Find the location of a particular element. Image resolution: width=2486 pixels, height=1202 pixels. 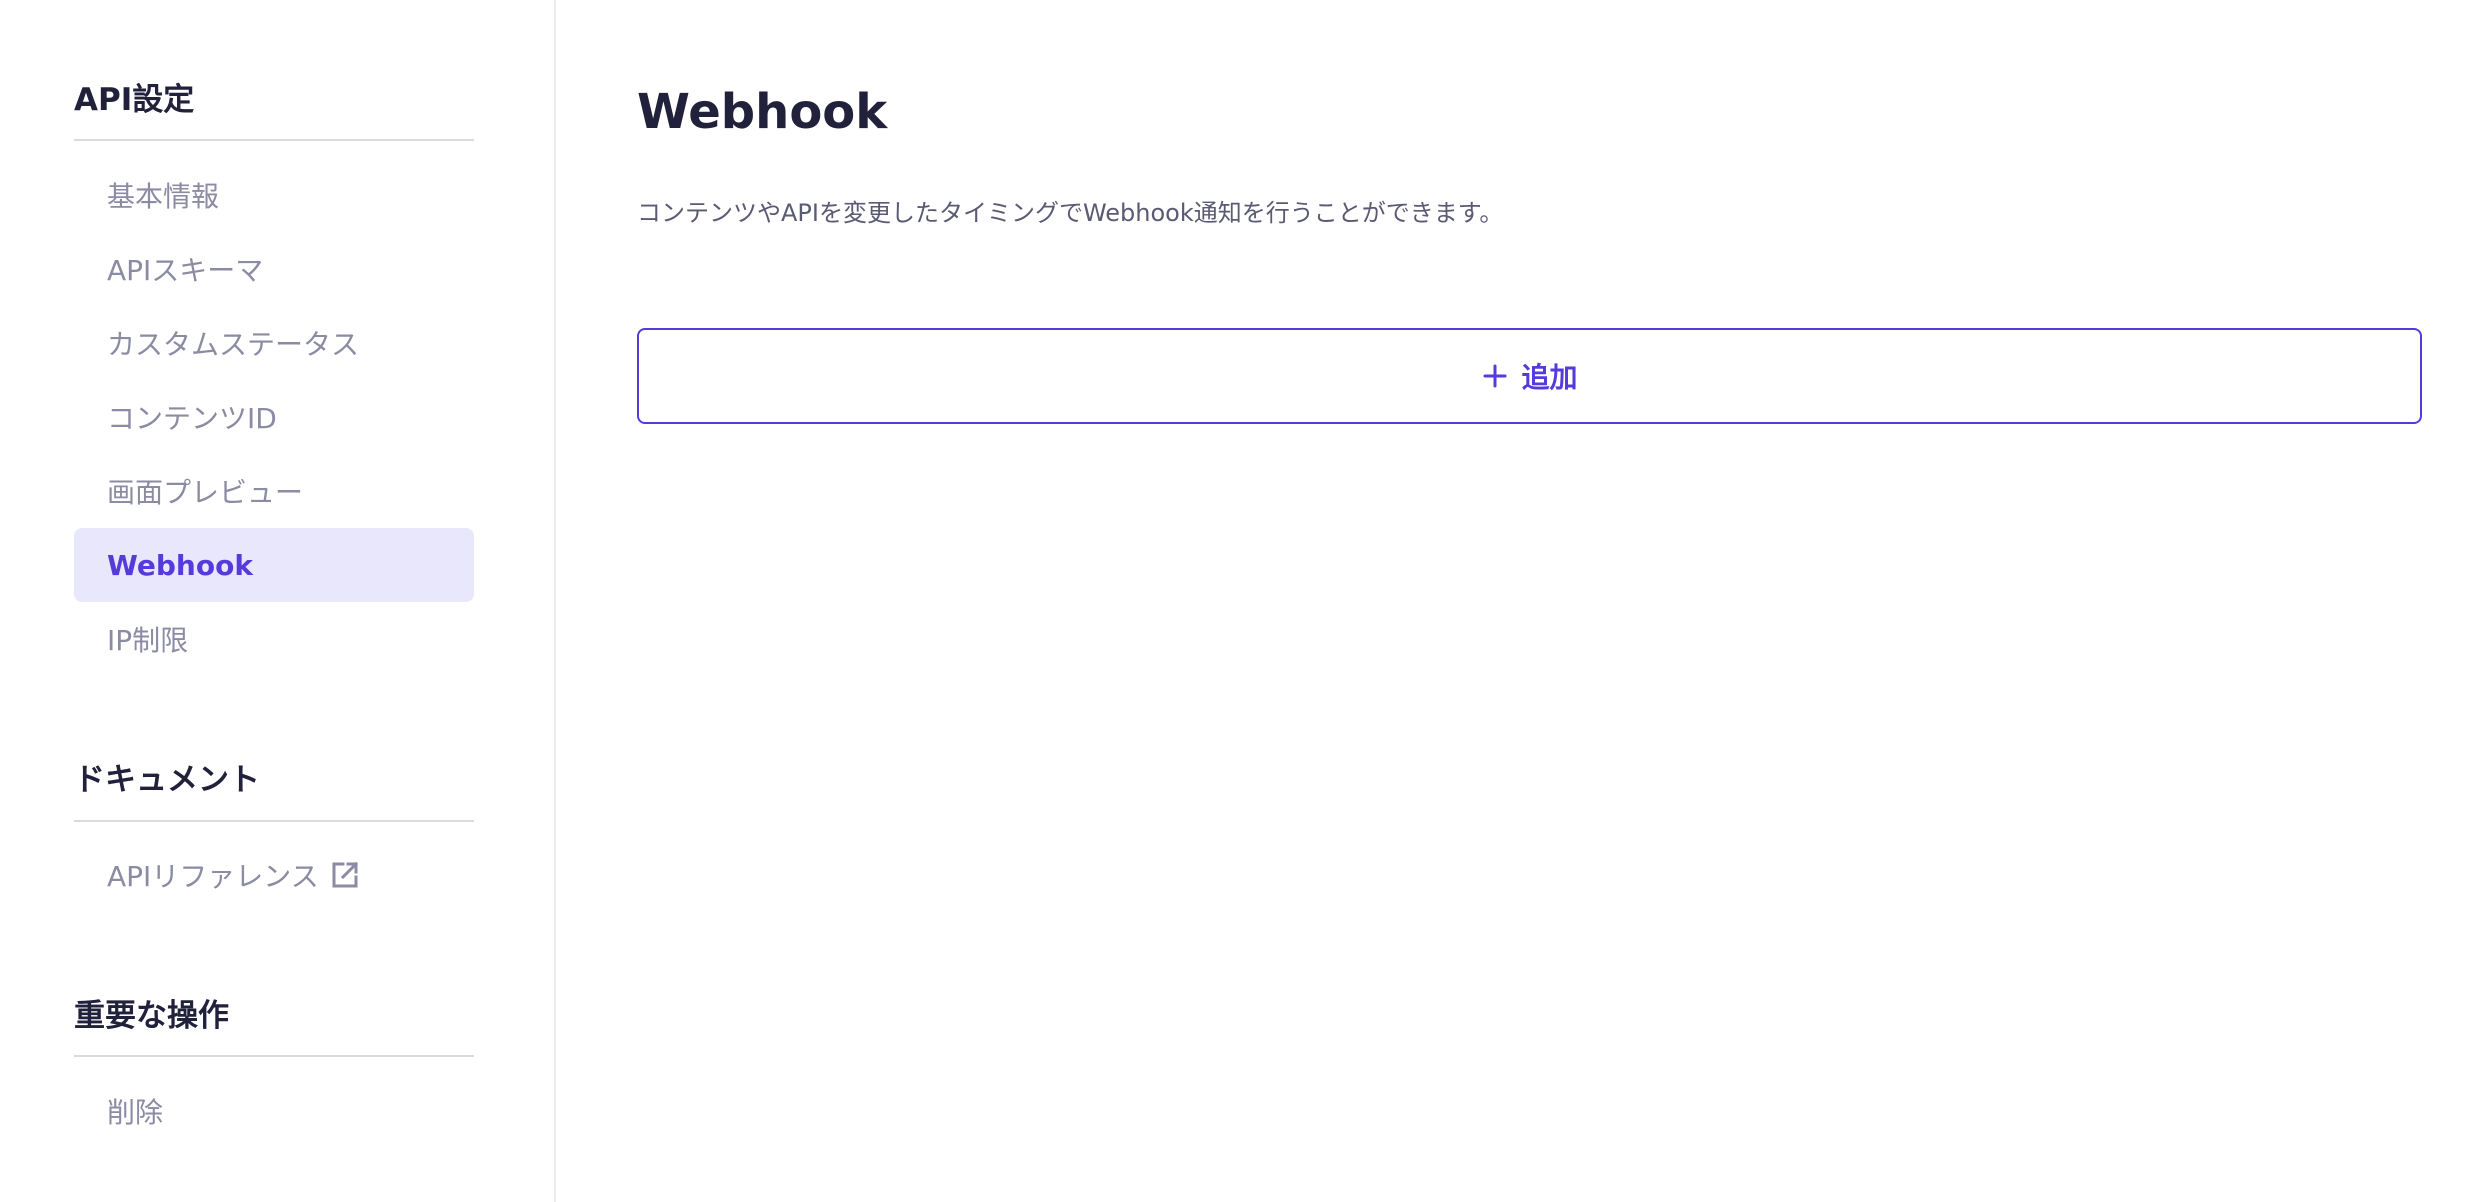

sidebar-item-label: IP制限 is located at coordinates (148, 640).